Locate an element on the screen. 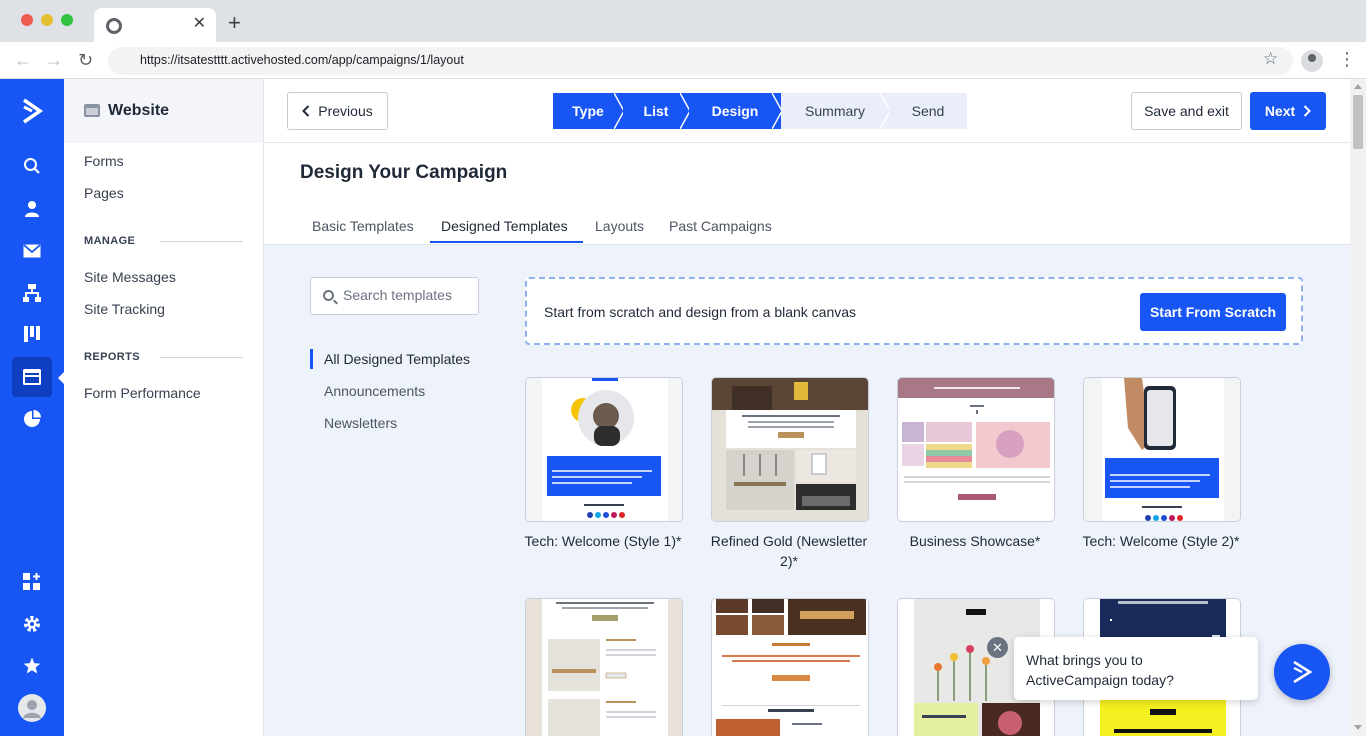 This screenshot has width=1366, height=736. next-button: Next is located at coordinates (1288, 111).